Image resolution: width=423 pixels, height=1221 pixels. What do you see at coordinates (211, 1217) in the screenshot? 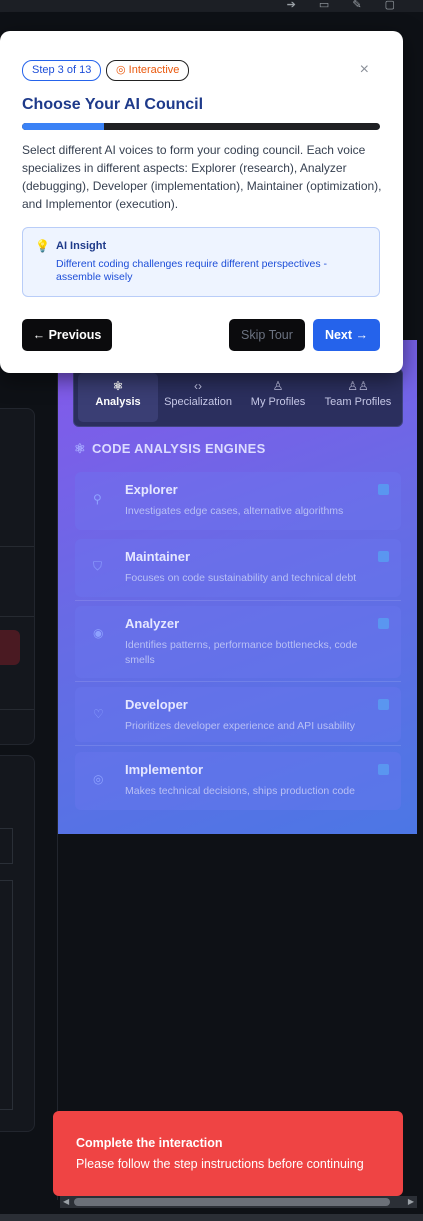
I see `bottom-bar` at bounding box center [211, 1217].